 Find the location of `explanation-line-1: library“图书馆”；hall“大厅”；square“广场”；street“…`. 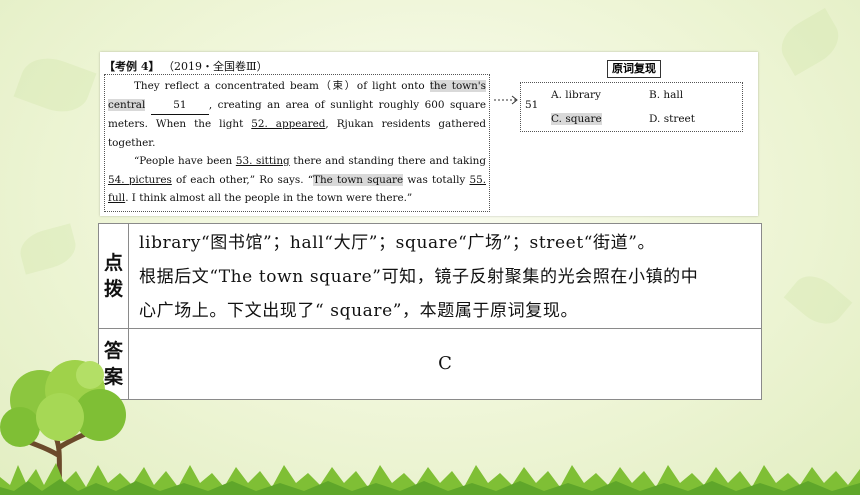

explanation-line-1: library“图书馆”；hall“大厅”；square“广场”；street“… is located at coordinates (397, 243).